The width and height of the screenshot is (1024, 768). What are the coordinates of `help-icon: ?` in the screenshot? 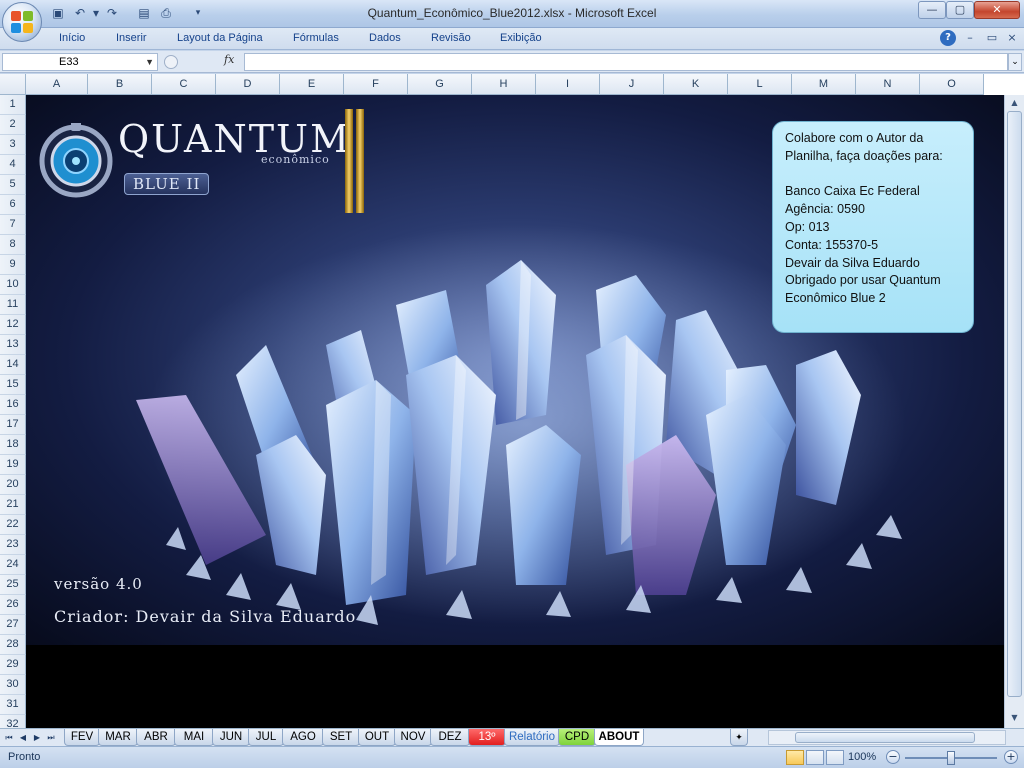 It's located at (948, 38).